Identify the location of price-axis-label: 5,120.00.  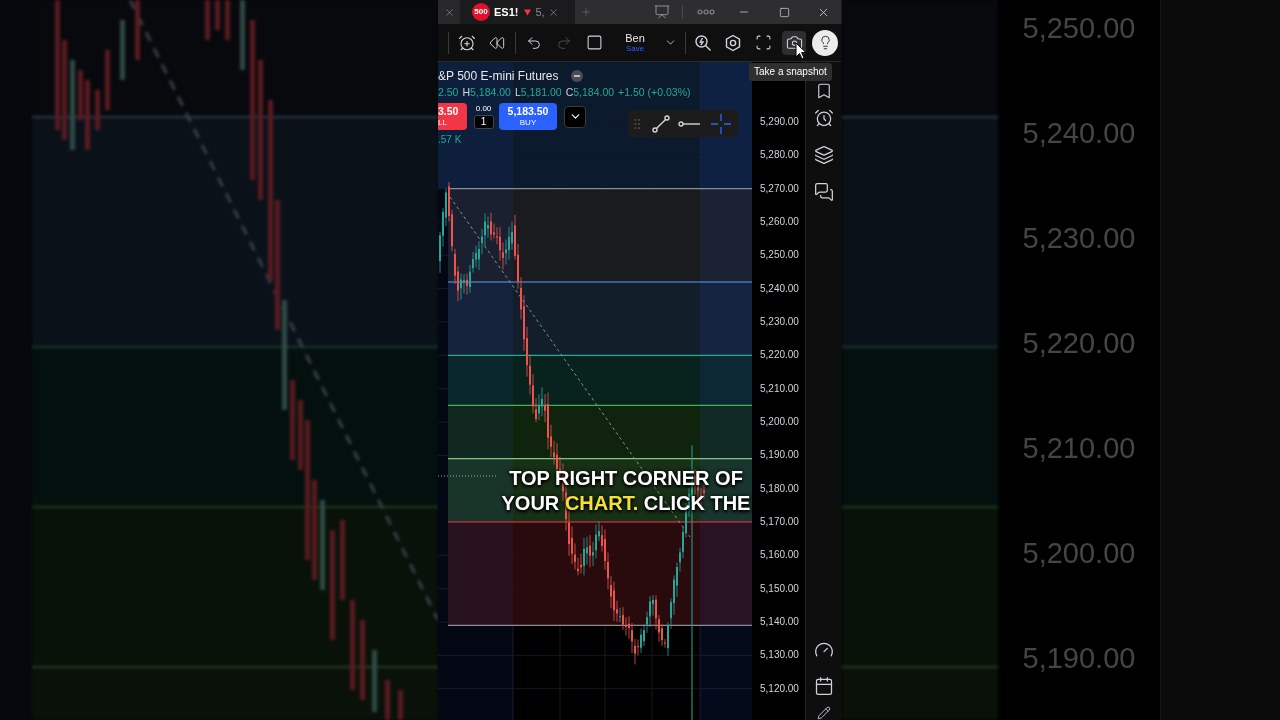
(779, 688).